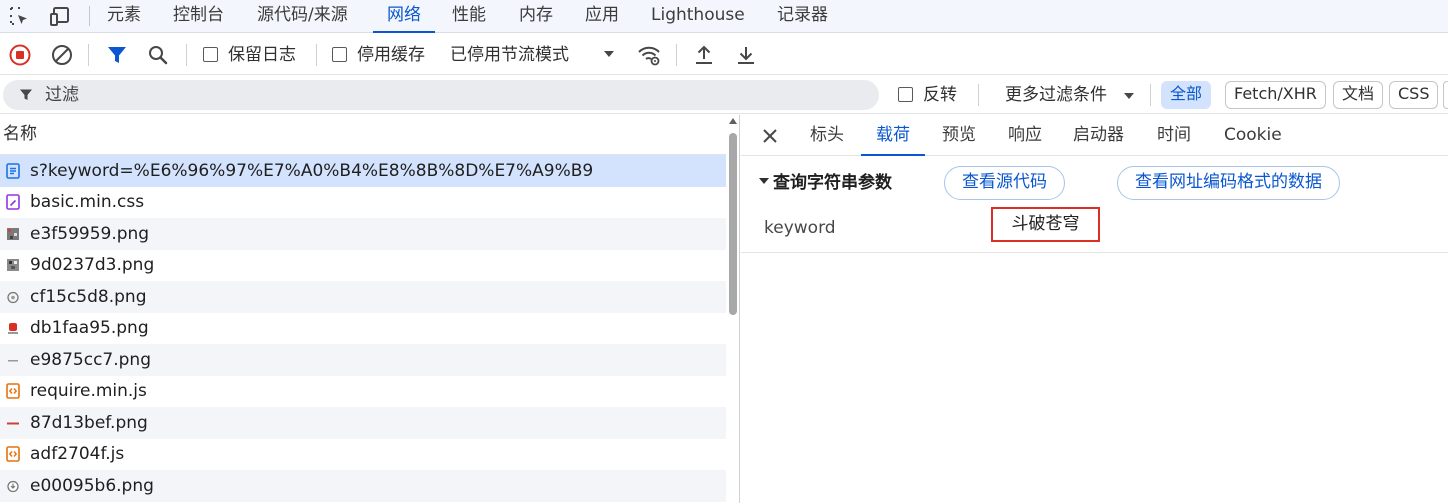 Image resolution: width=1448 pixels, height=503 pixels. I want to click on type-filter-doc: 文档, so click(1358, 95).